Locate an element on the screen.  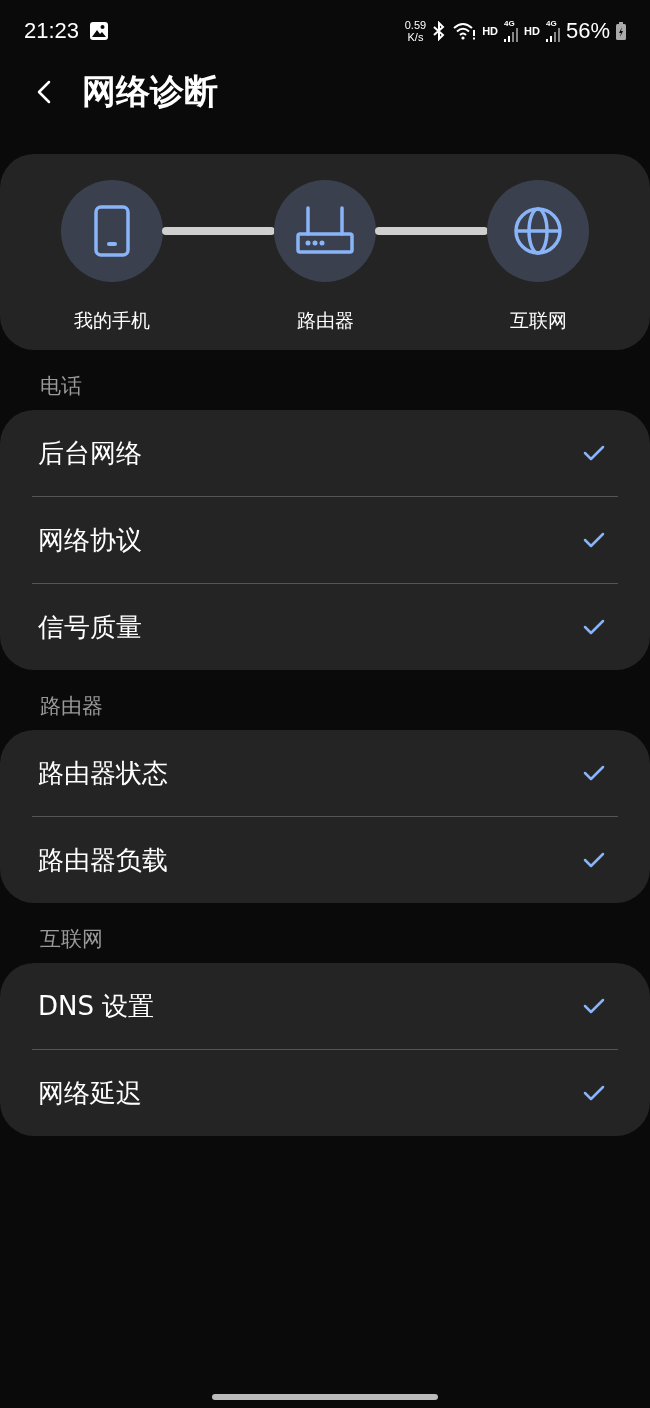
item-label: DNS 设置 is located at coordinates (96, 1006).